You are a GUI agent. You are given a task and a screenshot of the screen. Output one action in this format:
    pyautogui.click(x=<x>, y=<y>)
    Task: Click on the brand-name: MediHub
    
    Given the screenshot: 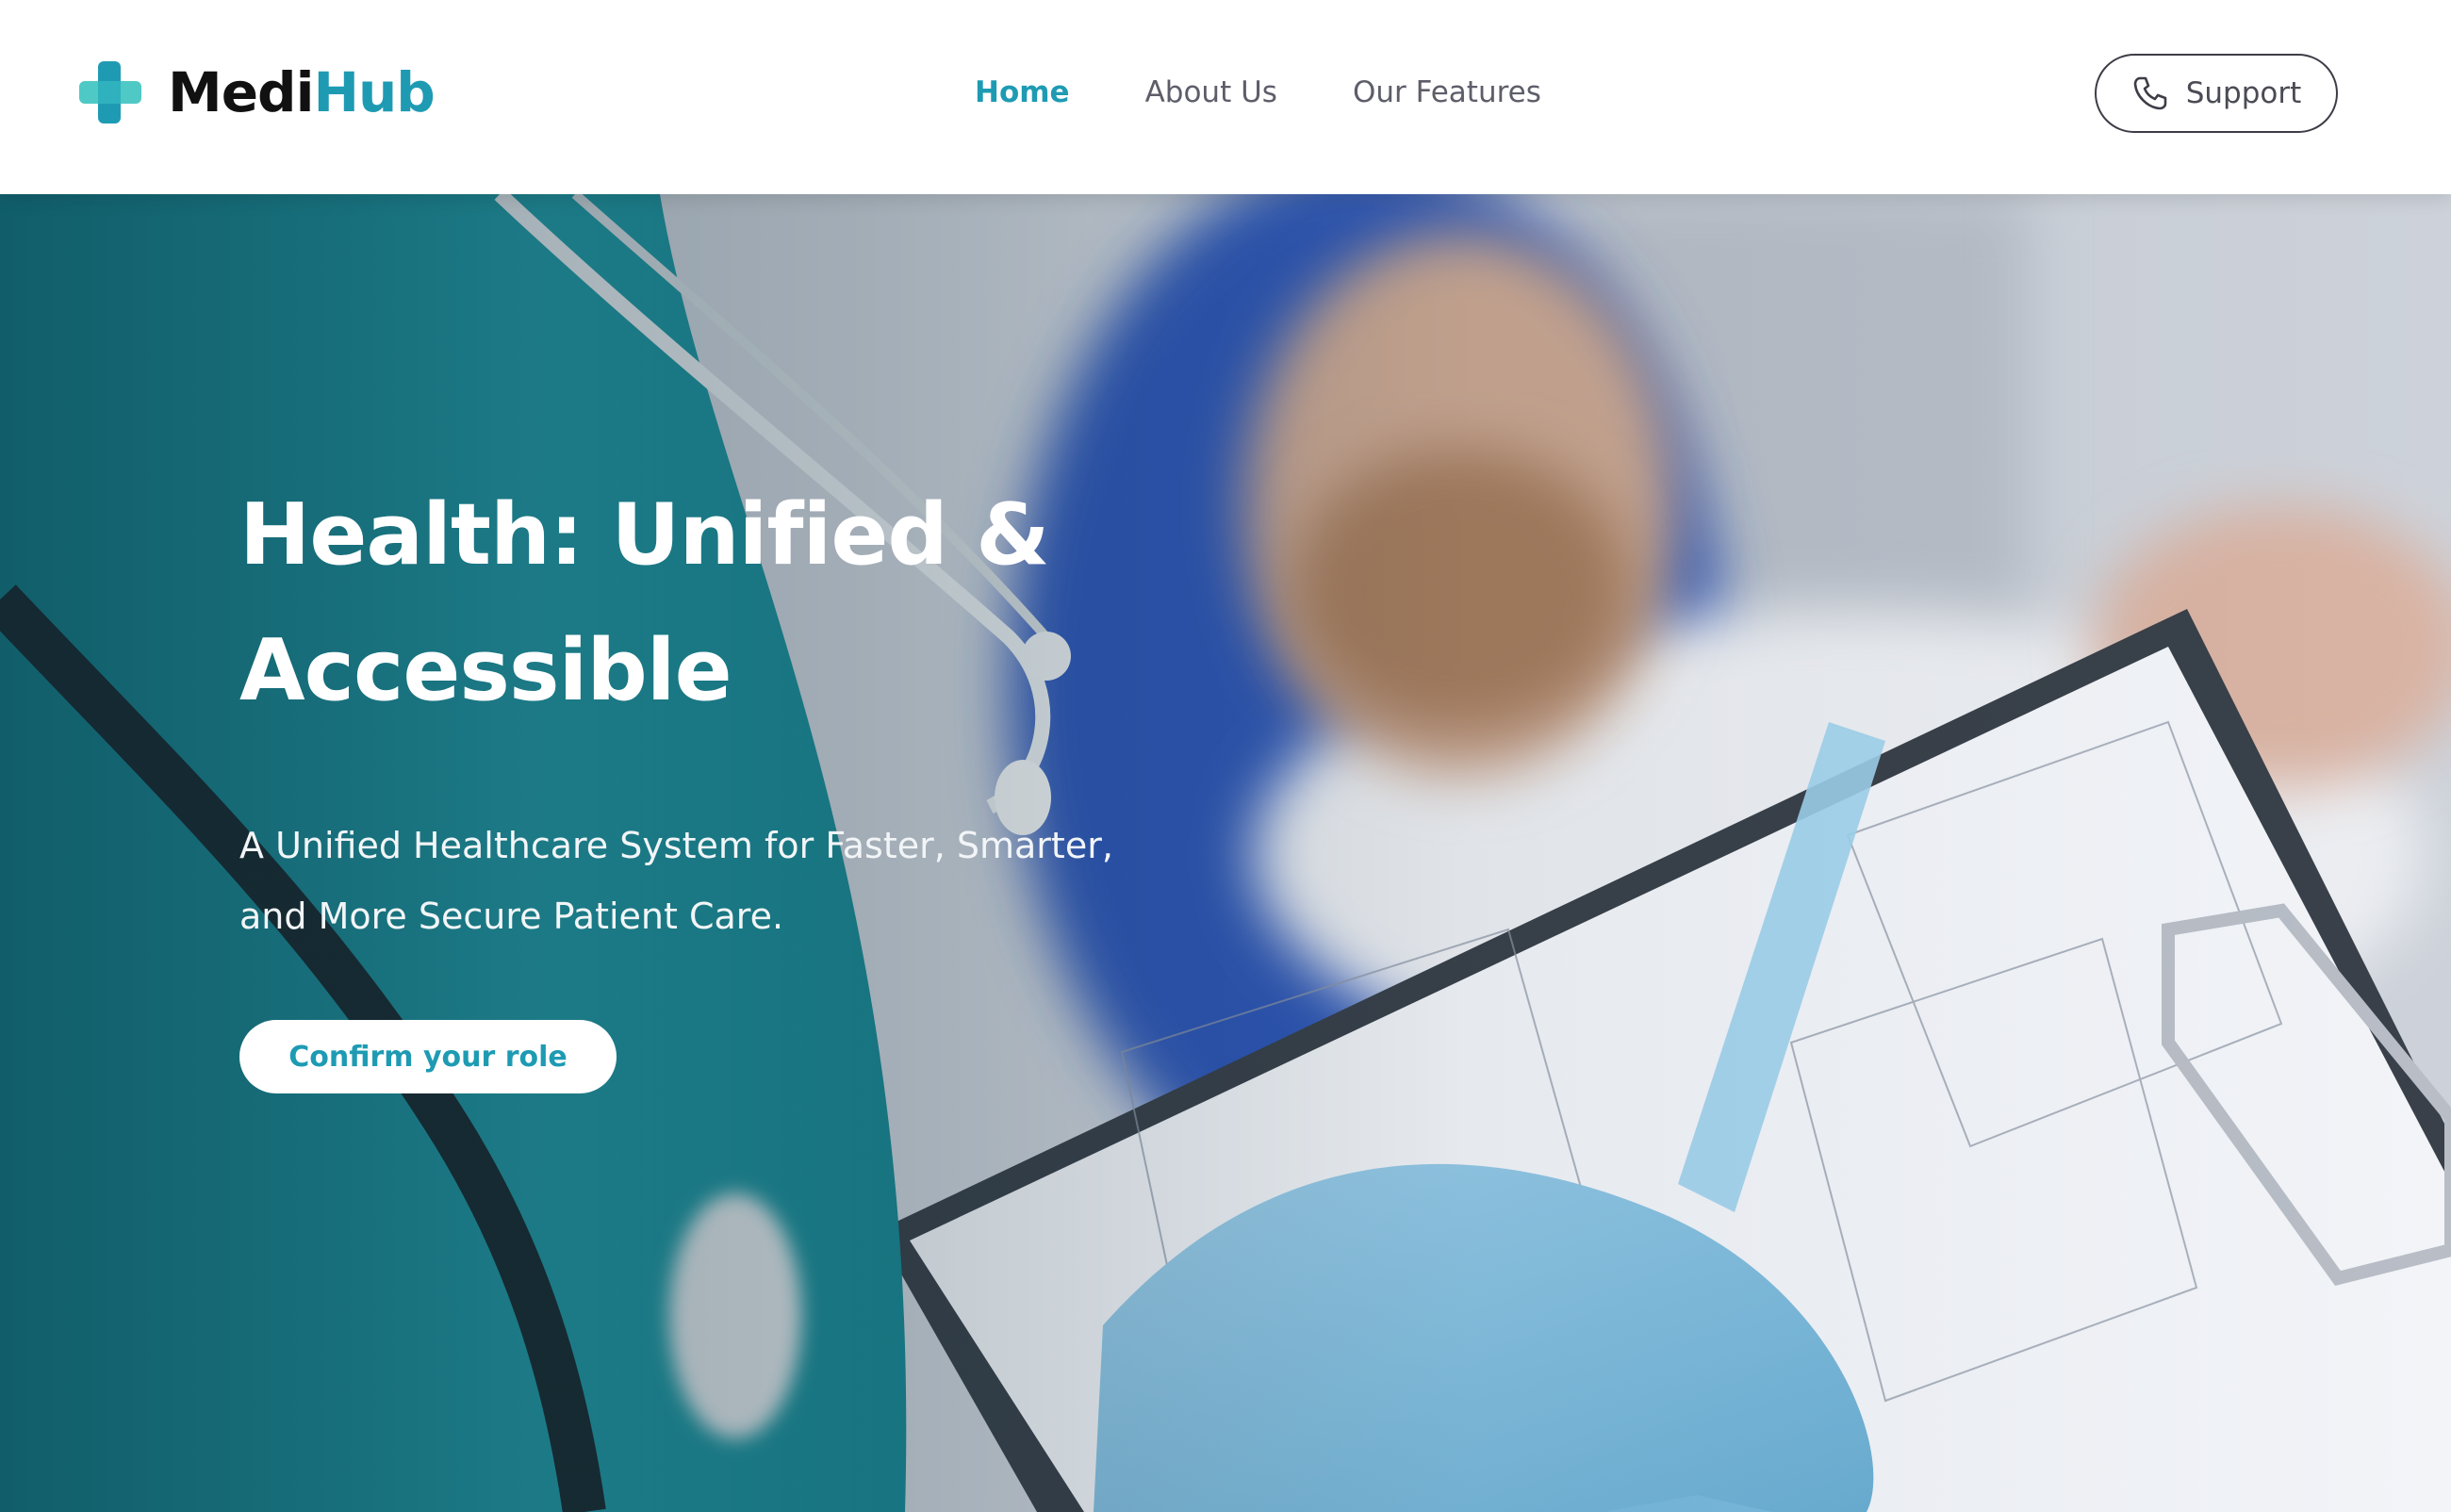 What is the action you would take?
    pyautogui.click(x=302, y=93)
    